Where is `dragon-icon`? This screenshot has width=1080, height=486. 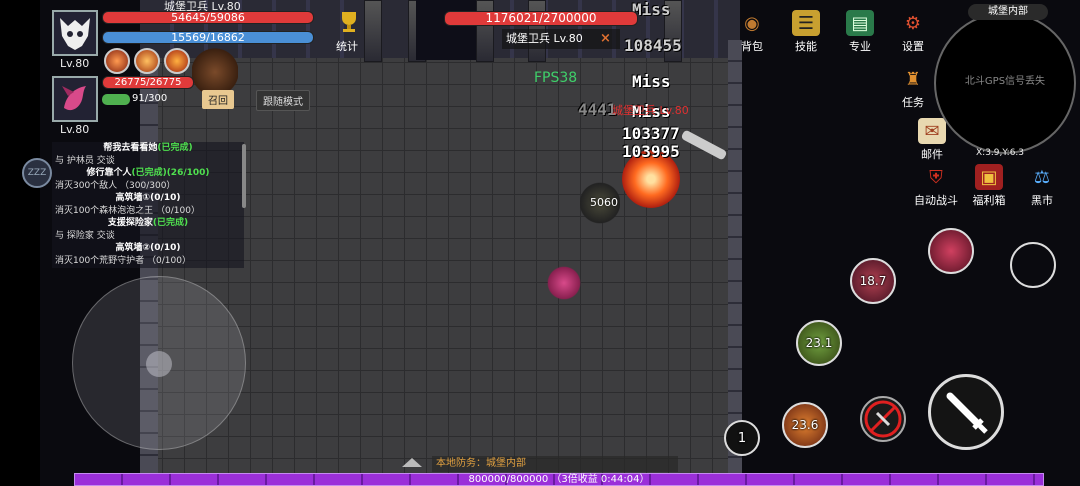
dragon-icon is located at coordinates (74, 98).